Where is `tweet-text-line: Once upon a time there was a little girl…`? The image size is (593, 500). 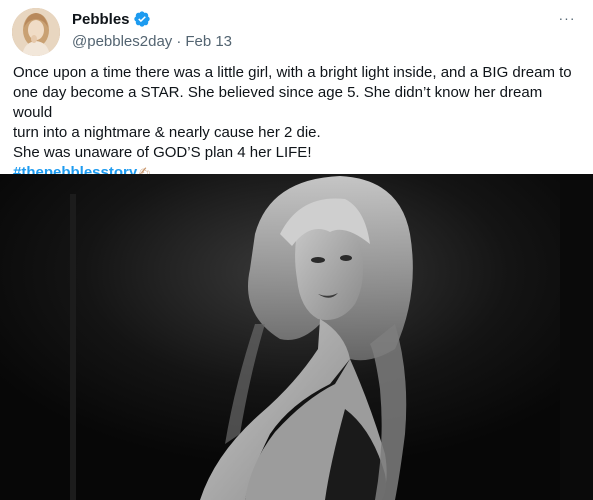 tweet-text-line: Once upon a time there was a little girl… is located at coordinates (292, 72).